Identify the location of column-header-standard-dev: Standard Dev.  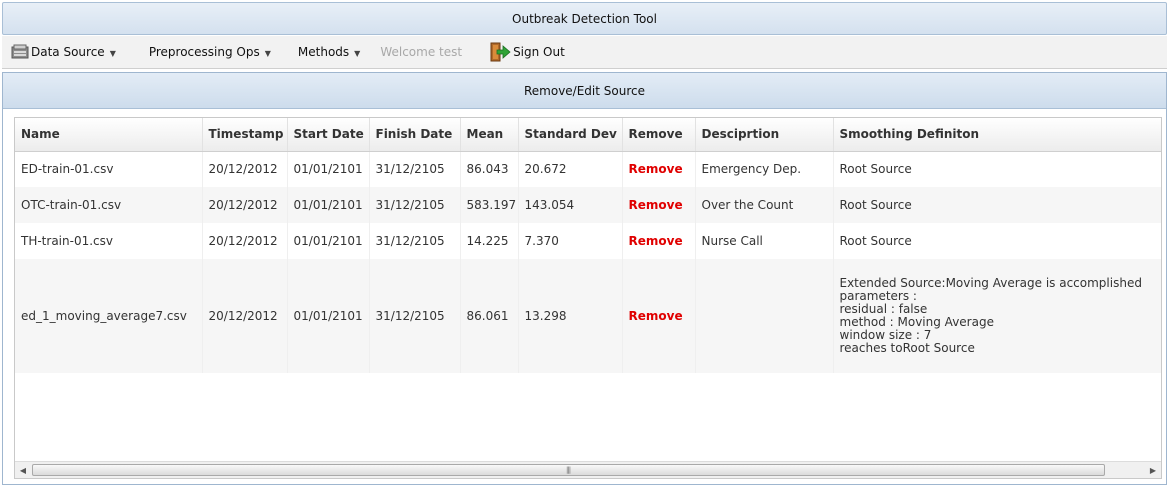
(570, 135).